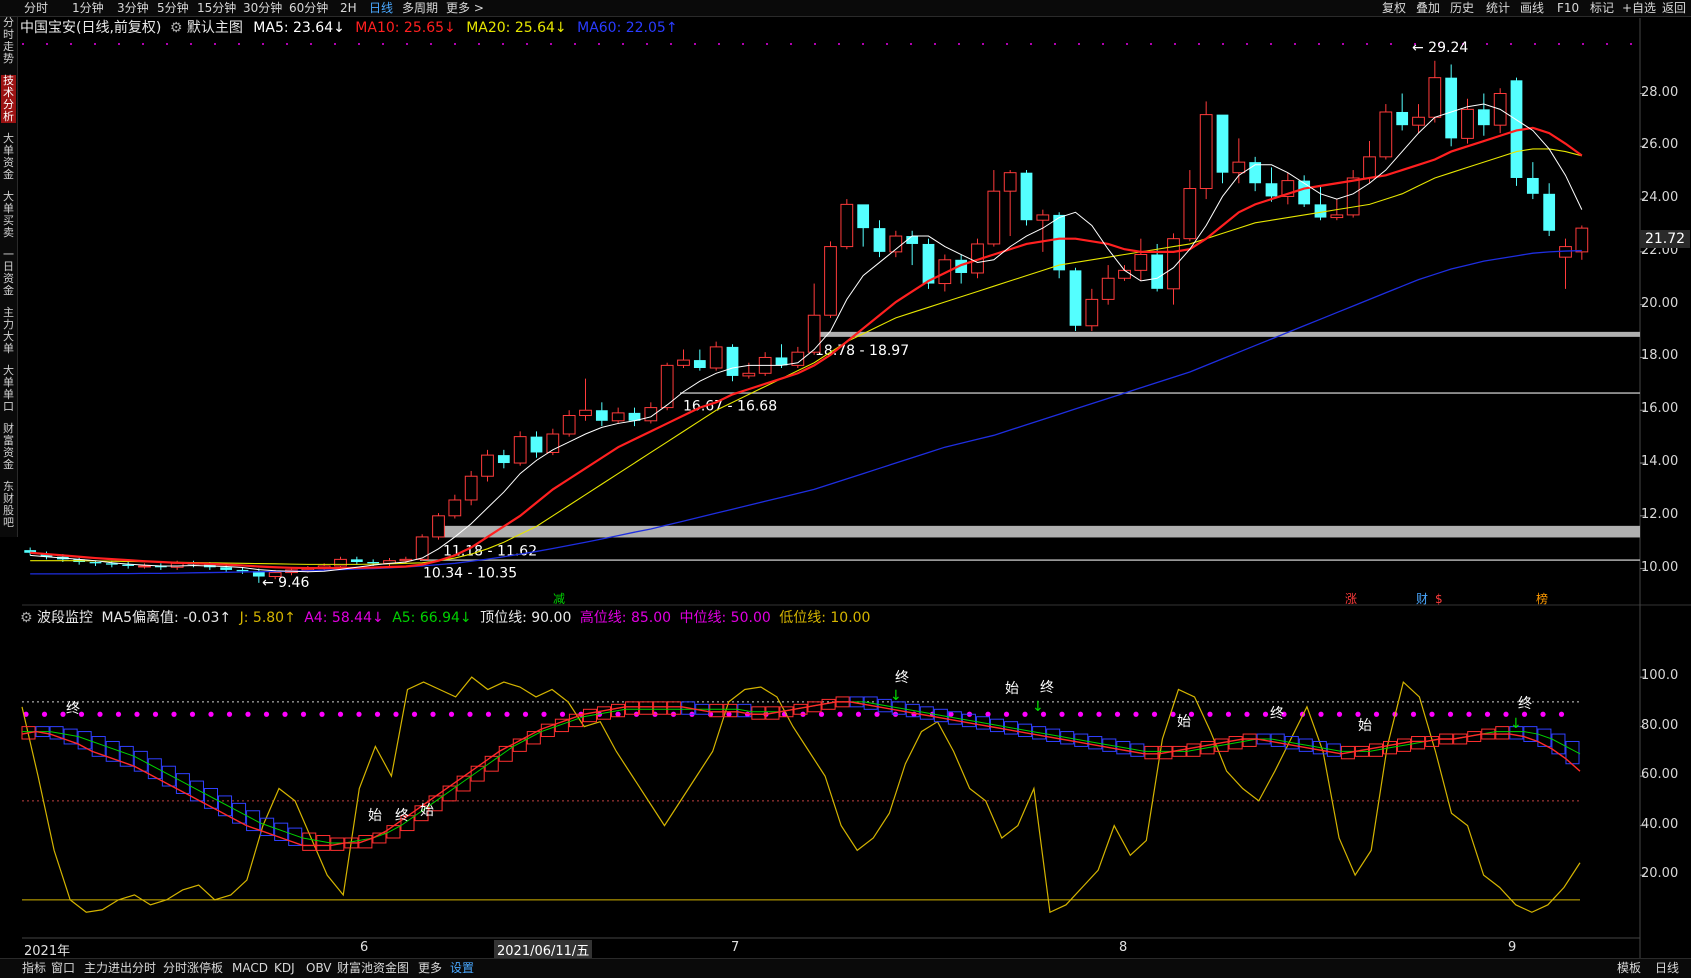 This screenshot has width=1691, height=978. Describe the element at coordinates (1660, 676) in the screenshot. I see `sub-tick: 100.0` at that location.